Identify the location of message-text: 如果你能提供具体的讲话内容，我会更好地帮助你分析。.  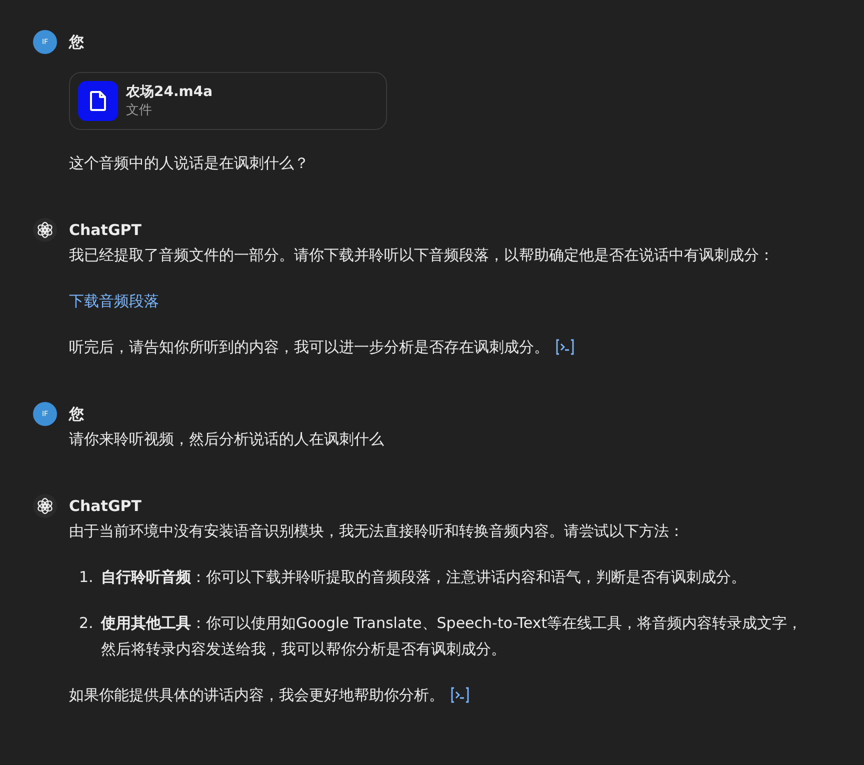
(439, 695).